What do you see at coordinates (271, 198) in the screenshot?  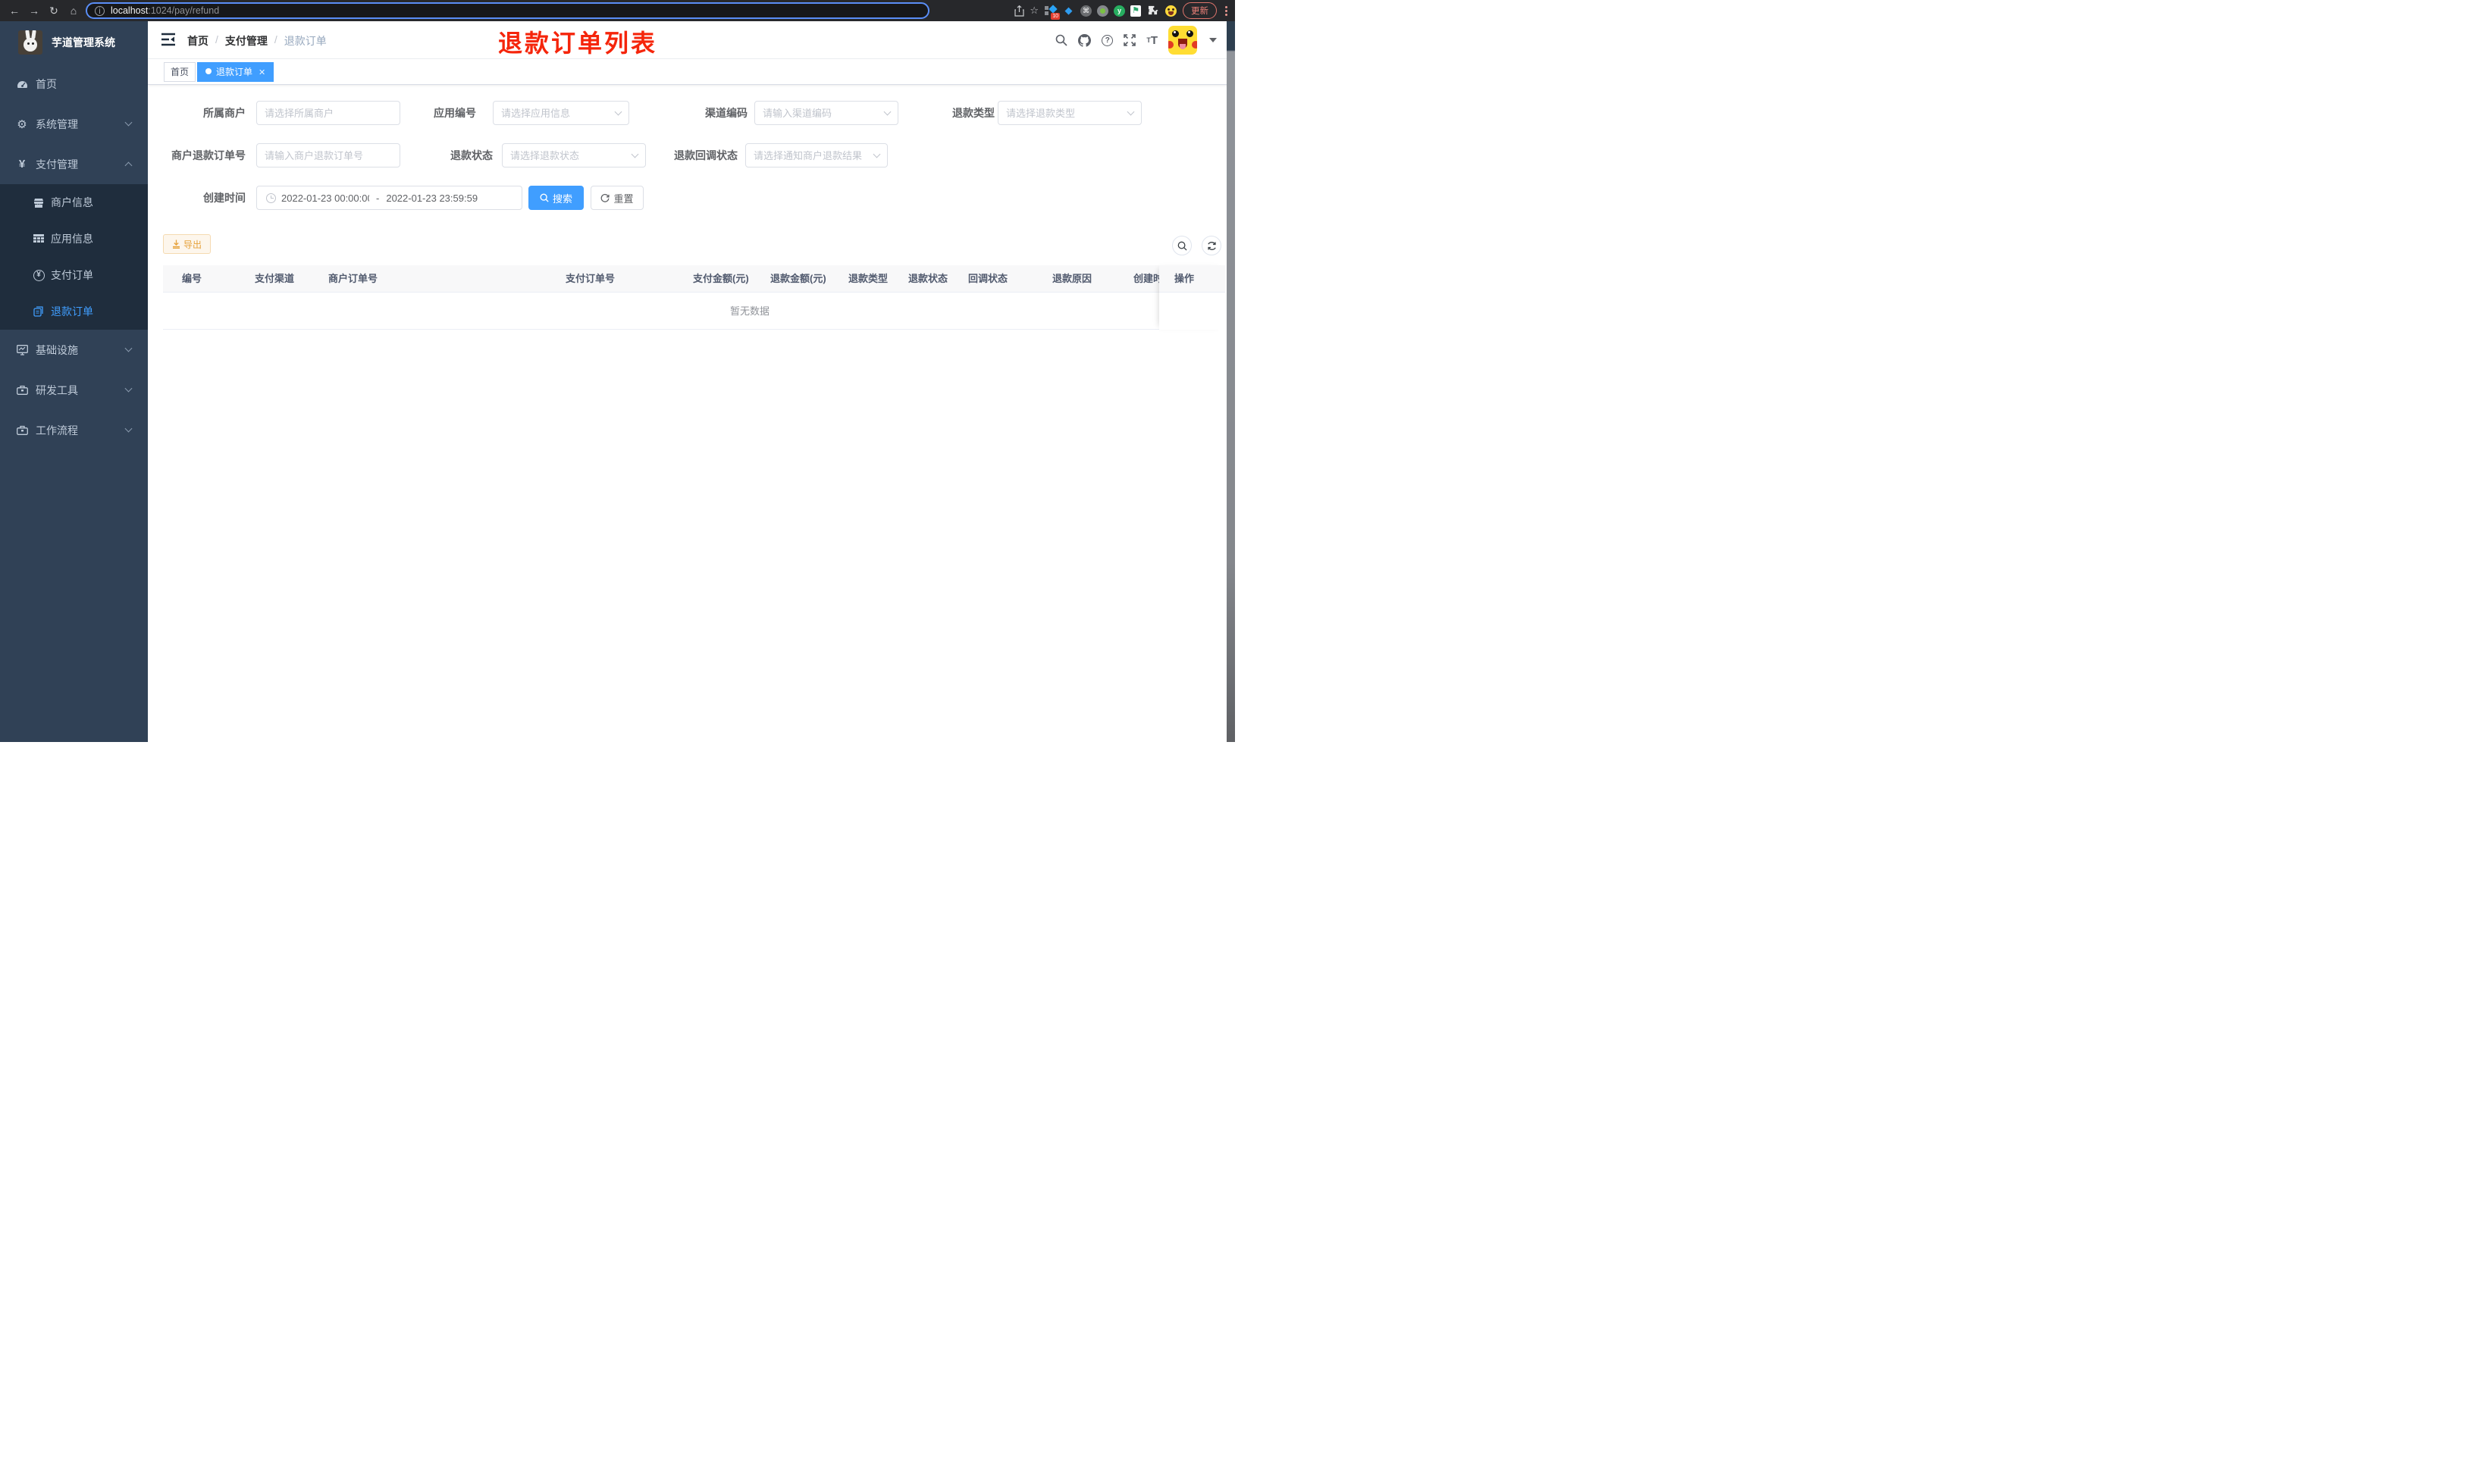 I see `clock-icon` at bounding box center [271, 198].